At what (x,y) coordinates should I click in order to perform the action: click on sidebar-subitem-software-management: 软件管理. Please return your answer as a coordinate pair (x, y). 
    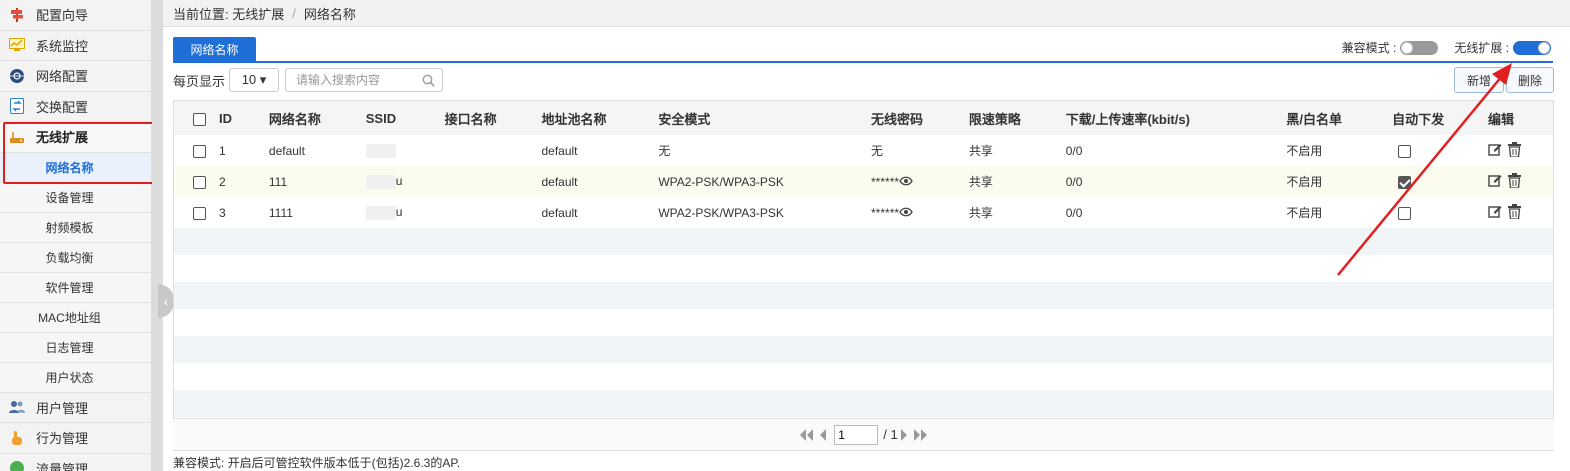
    Looking at the image, I should click on (75, 287).